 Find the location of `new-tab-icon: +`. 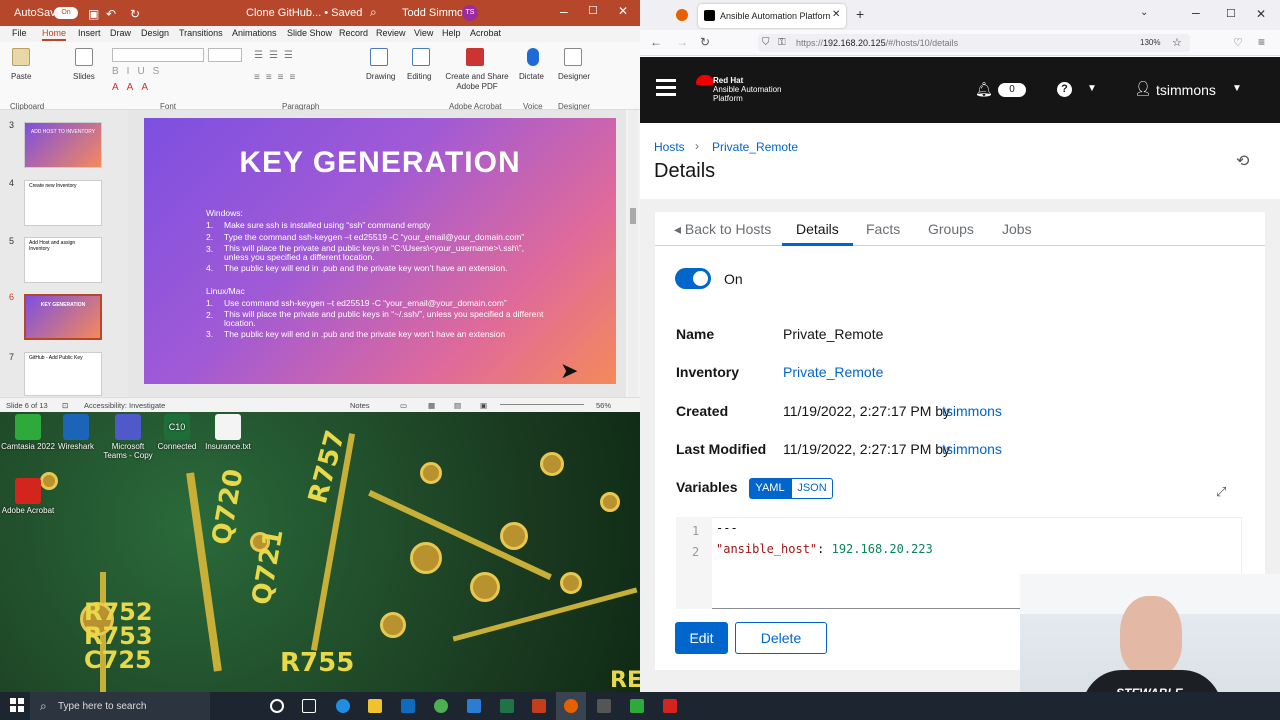

new-tab-icon: + is located at coordinates (860, 14).